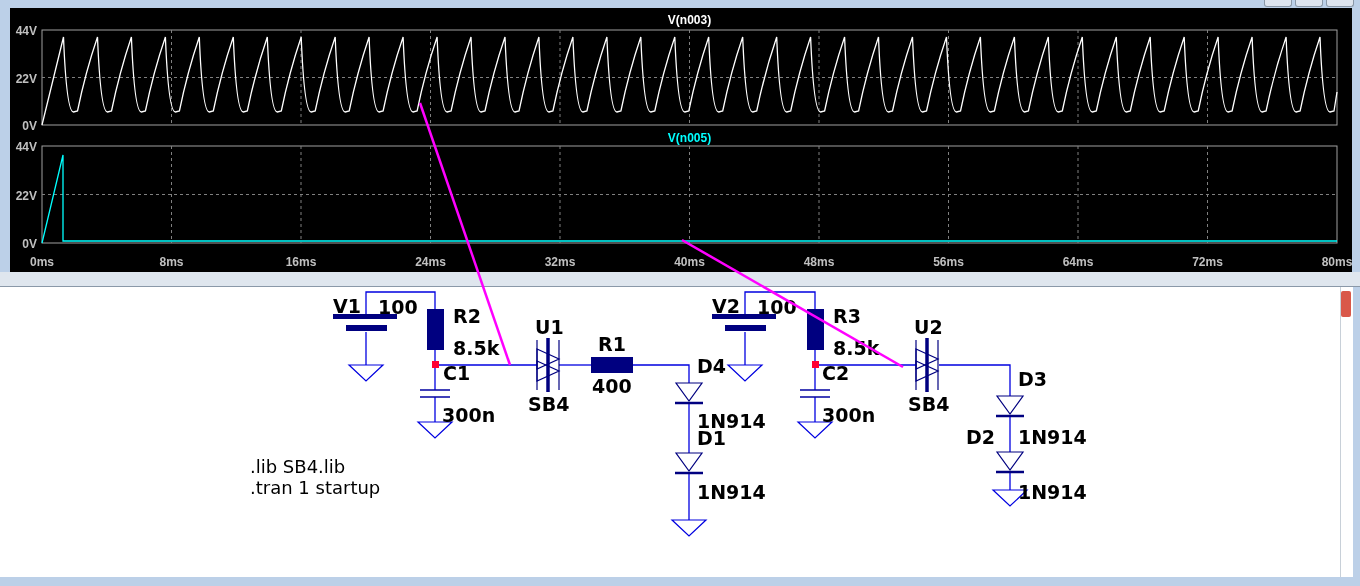  Describe the element at coordinates (1340, 3) in the screenshot. I see `close-button` at that location.